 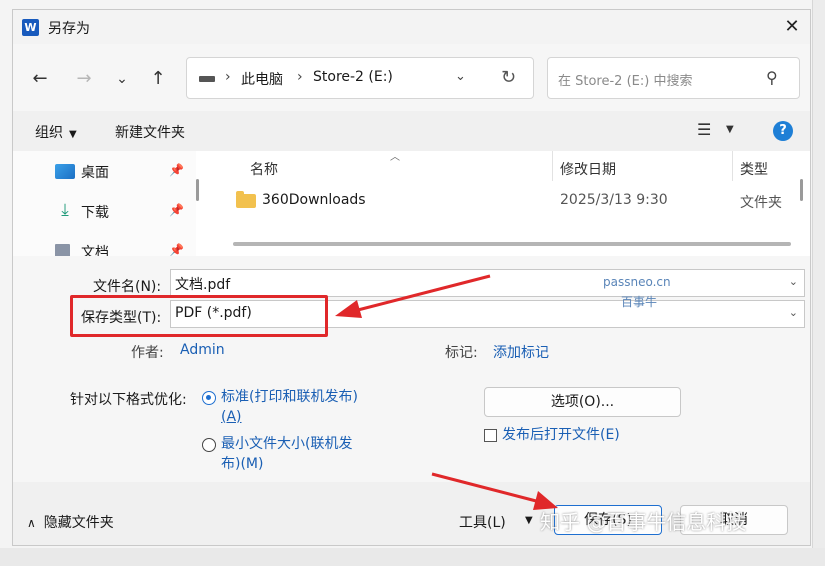 What do you see at coordinates (494, 491) in the screenshot?
I see `annotation-arrow-to-save-button` at bounding box center [494, 491].